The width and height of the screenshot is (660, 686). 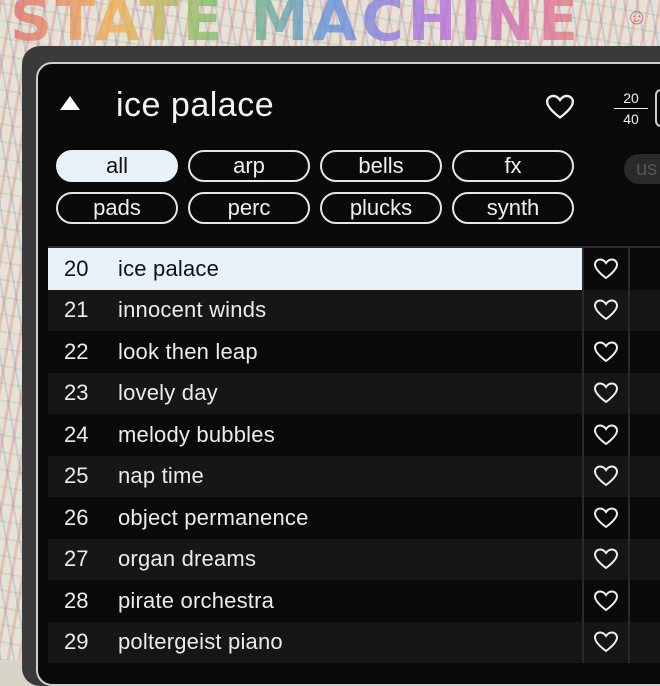 What do you see at coordinates (349, 100) in the screenshot?
I see `browser-header: ice palace 20 40` at bounding box center [349, 100].